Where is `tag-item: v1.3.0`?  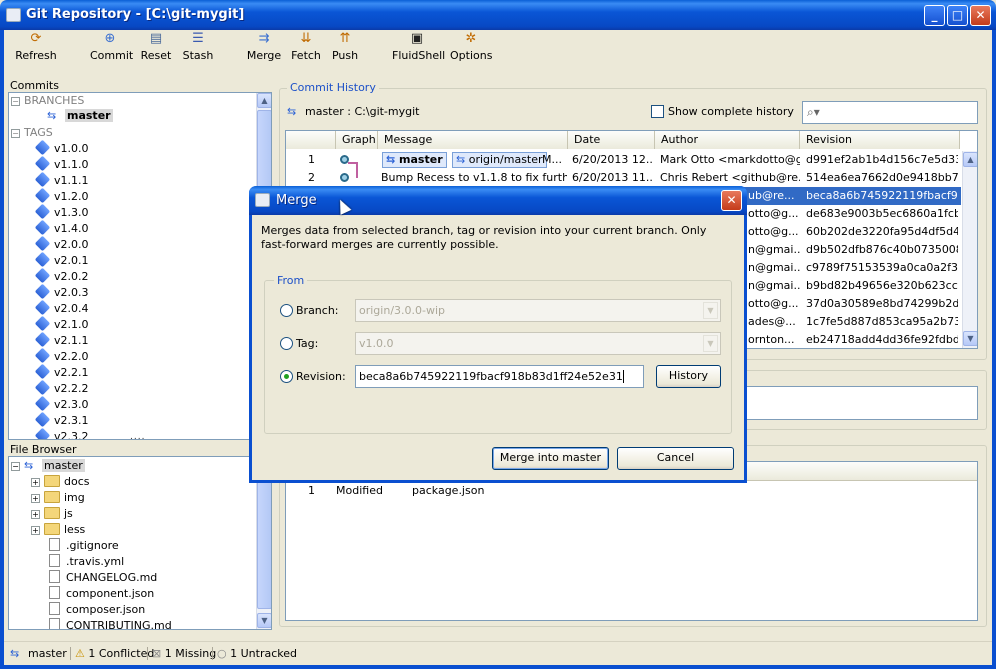 tag-item: v1.3.0 is located at coordinates (61, 212).